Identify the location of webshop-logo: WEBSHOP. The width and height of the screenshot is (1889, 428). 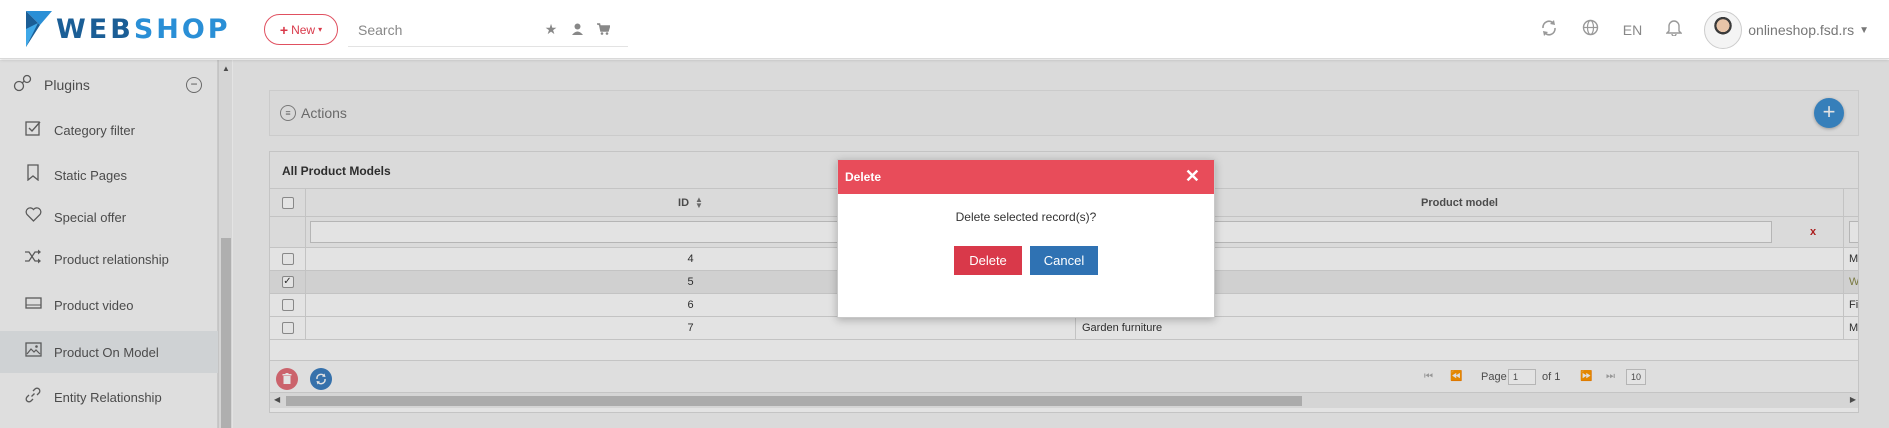
(127, 29).